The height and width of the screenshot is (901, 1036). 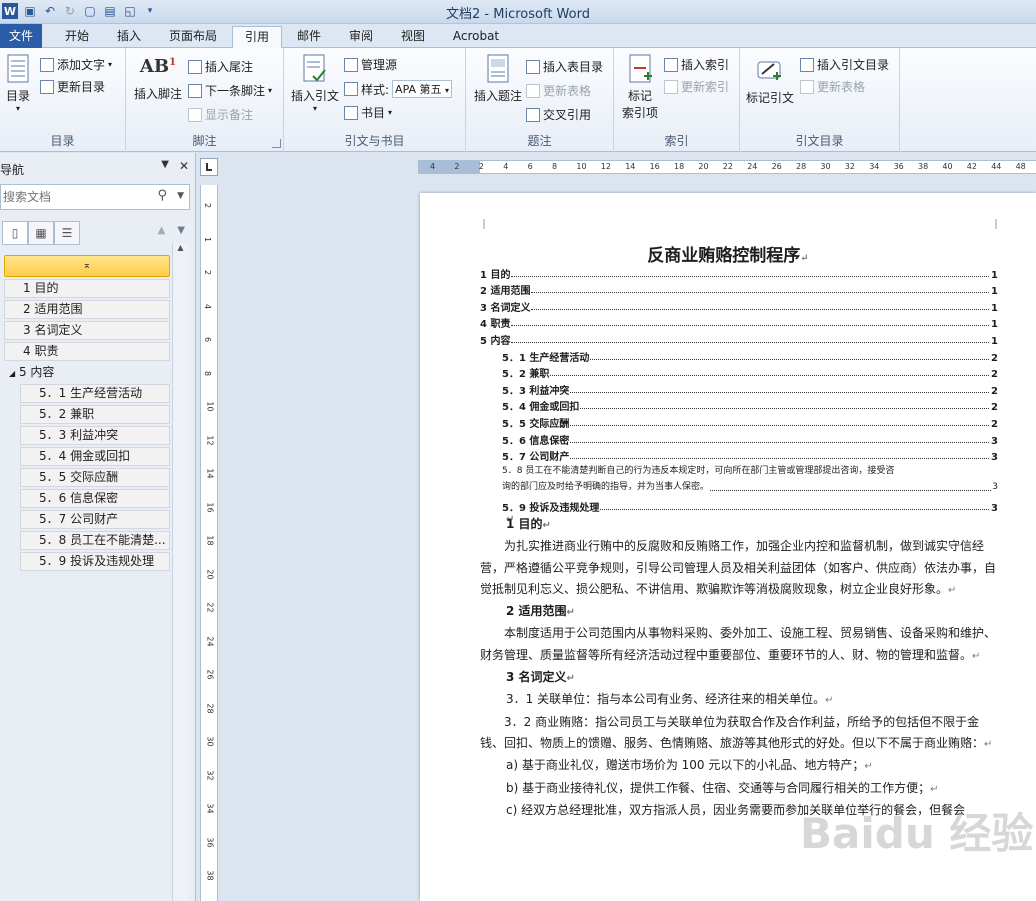 What do you see at coordinates (558, 114) in the screenshot?
I see `cross-reference-button: 交叉引用` at bounding box center [558, 114].